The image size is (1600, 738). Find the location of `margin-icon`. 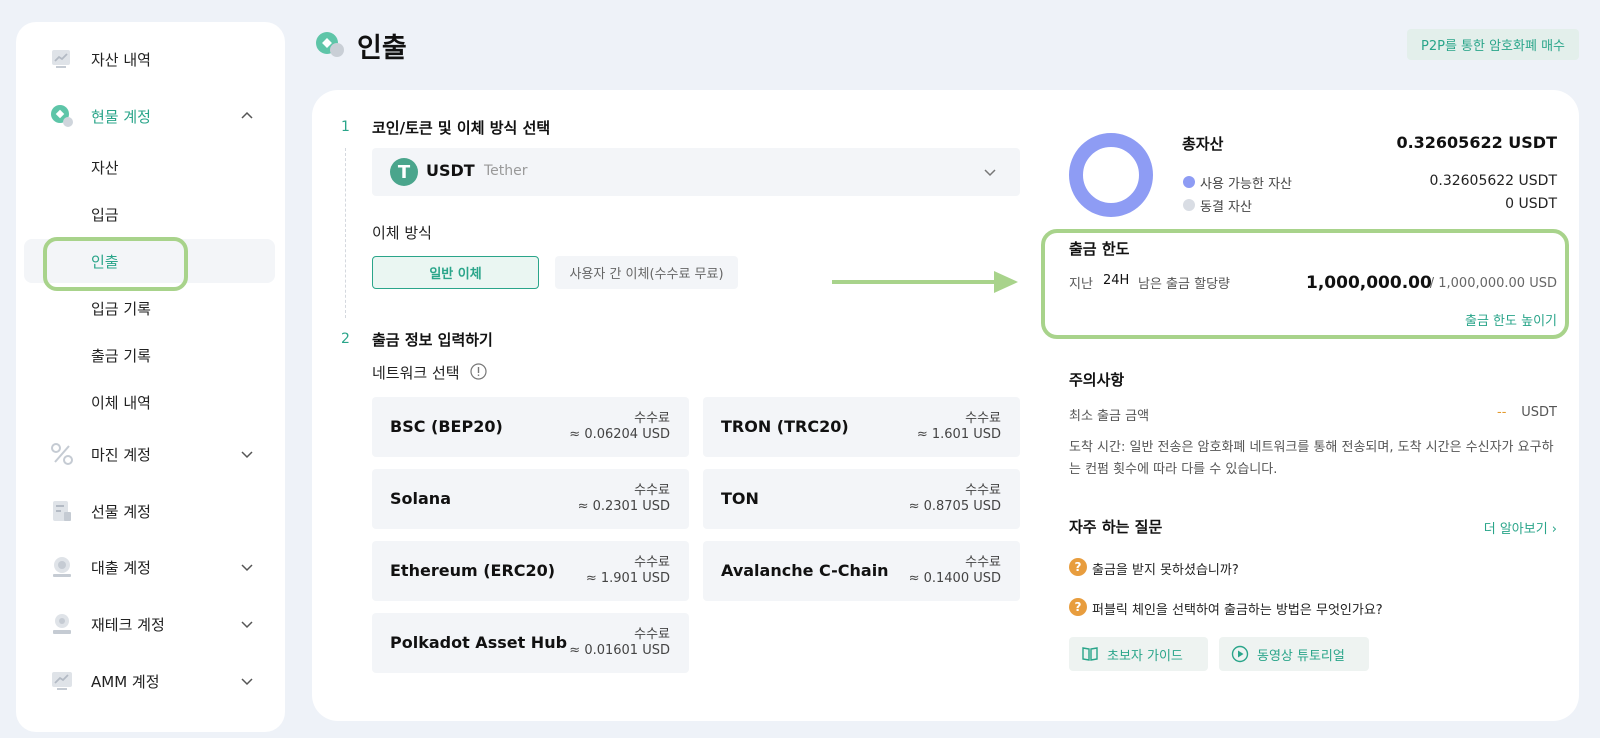

margin-icon is located at coordinates (62, 454).